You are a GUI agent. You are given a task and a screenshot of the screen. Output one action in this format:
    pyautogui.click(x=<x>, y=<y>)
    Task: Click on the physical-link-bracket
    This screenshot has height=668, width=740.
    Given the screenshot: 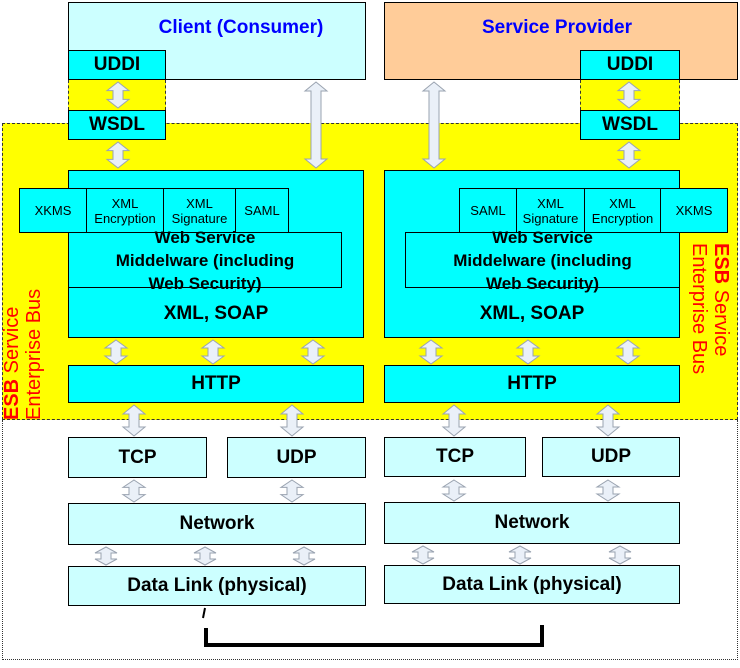 What is the action you would take?
    pyautogui.click(x=374, y=636)
    